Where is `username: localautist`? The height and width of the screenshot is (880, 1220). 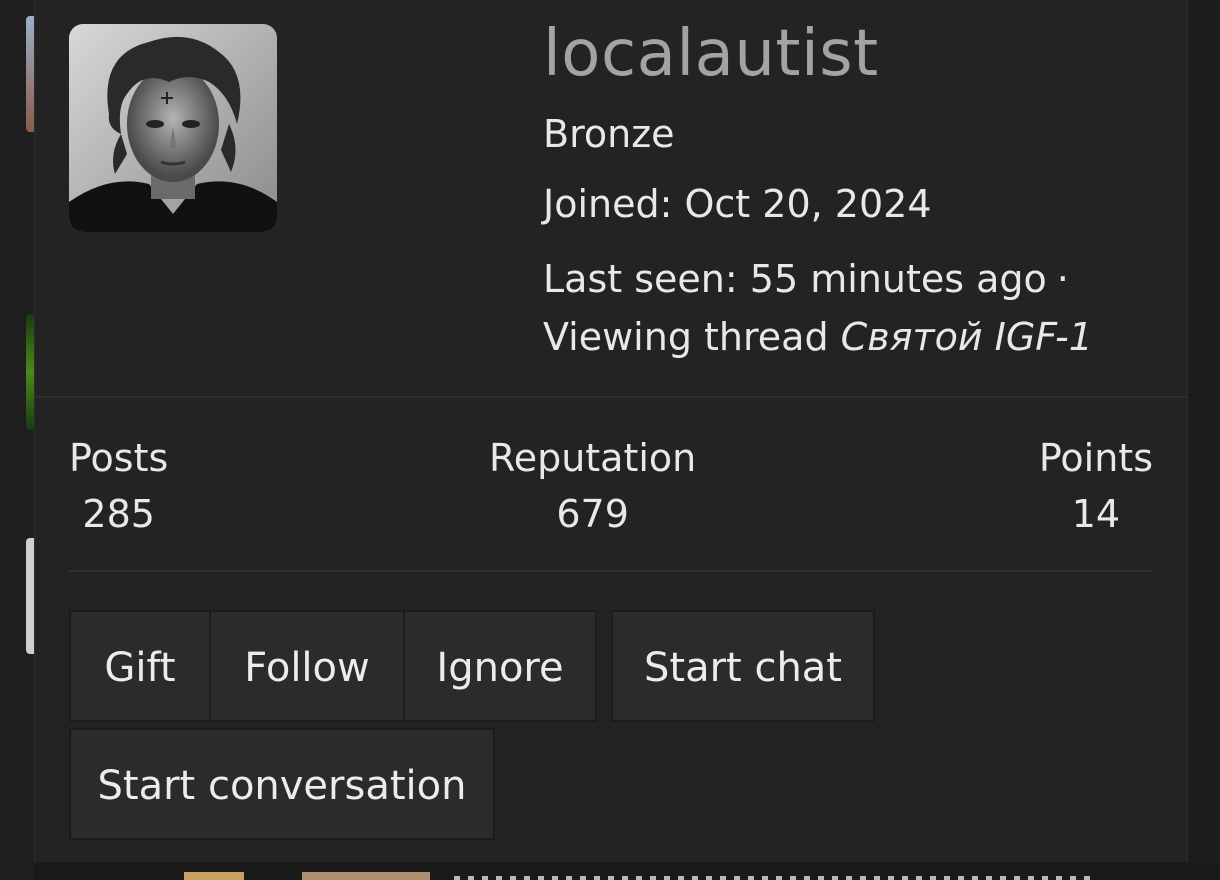 username: localautist is located at coordinates (711, 54).